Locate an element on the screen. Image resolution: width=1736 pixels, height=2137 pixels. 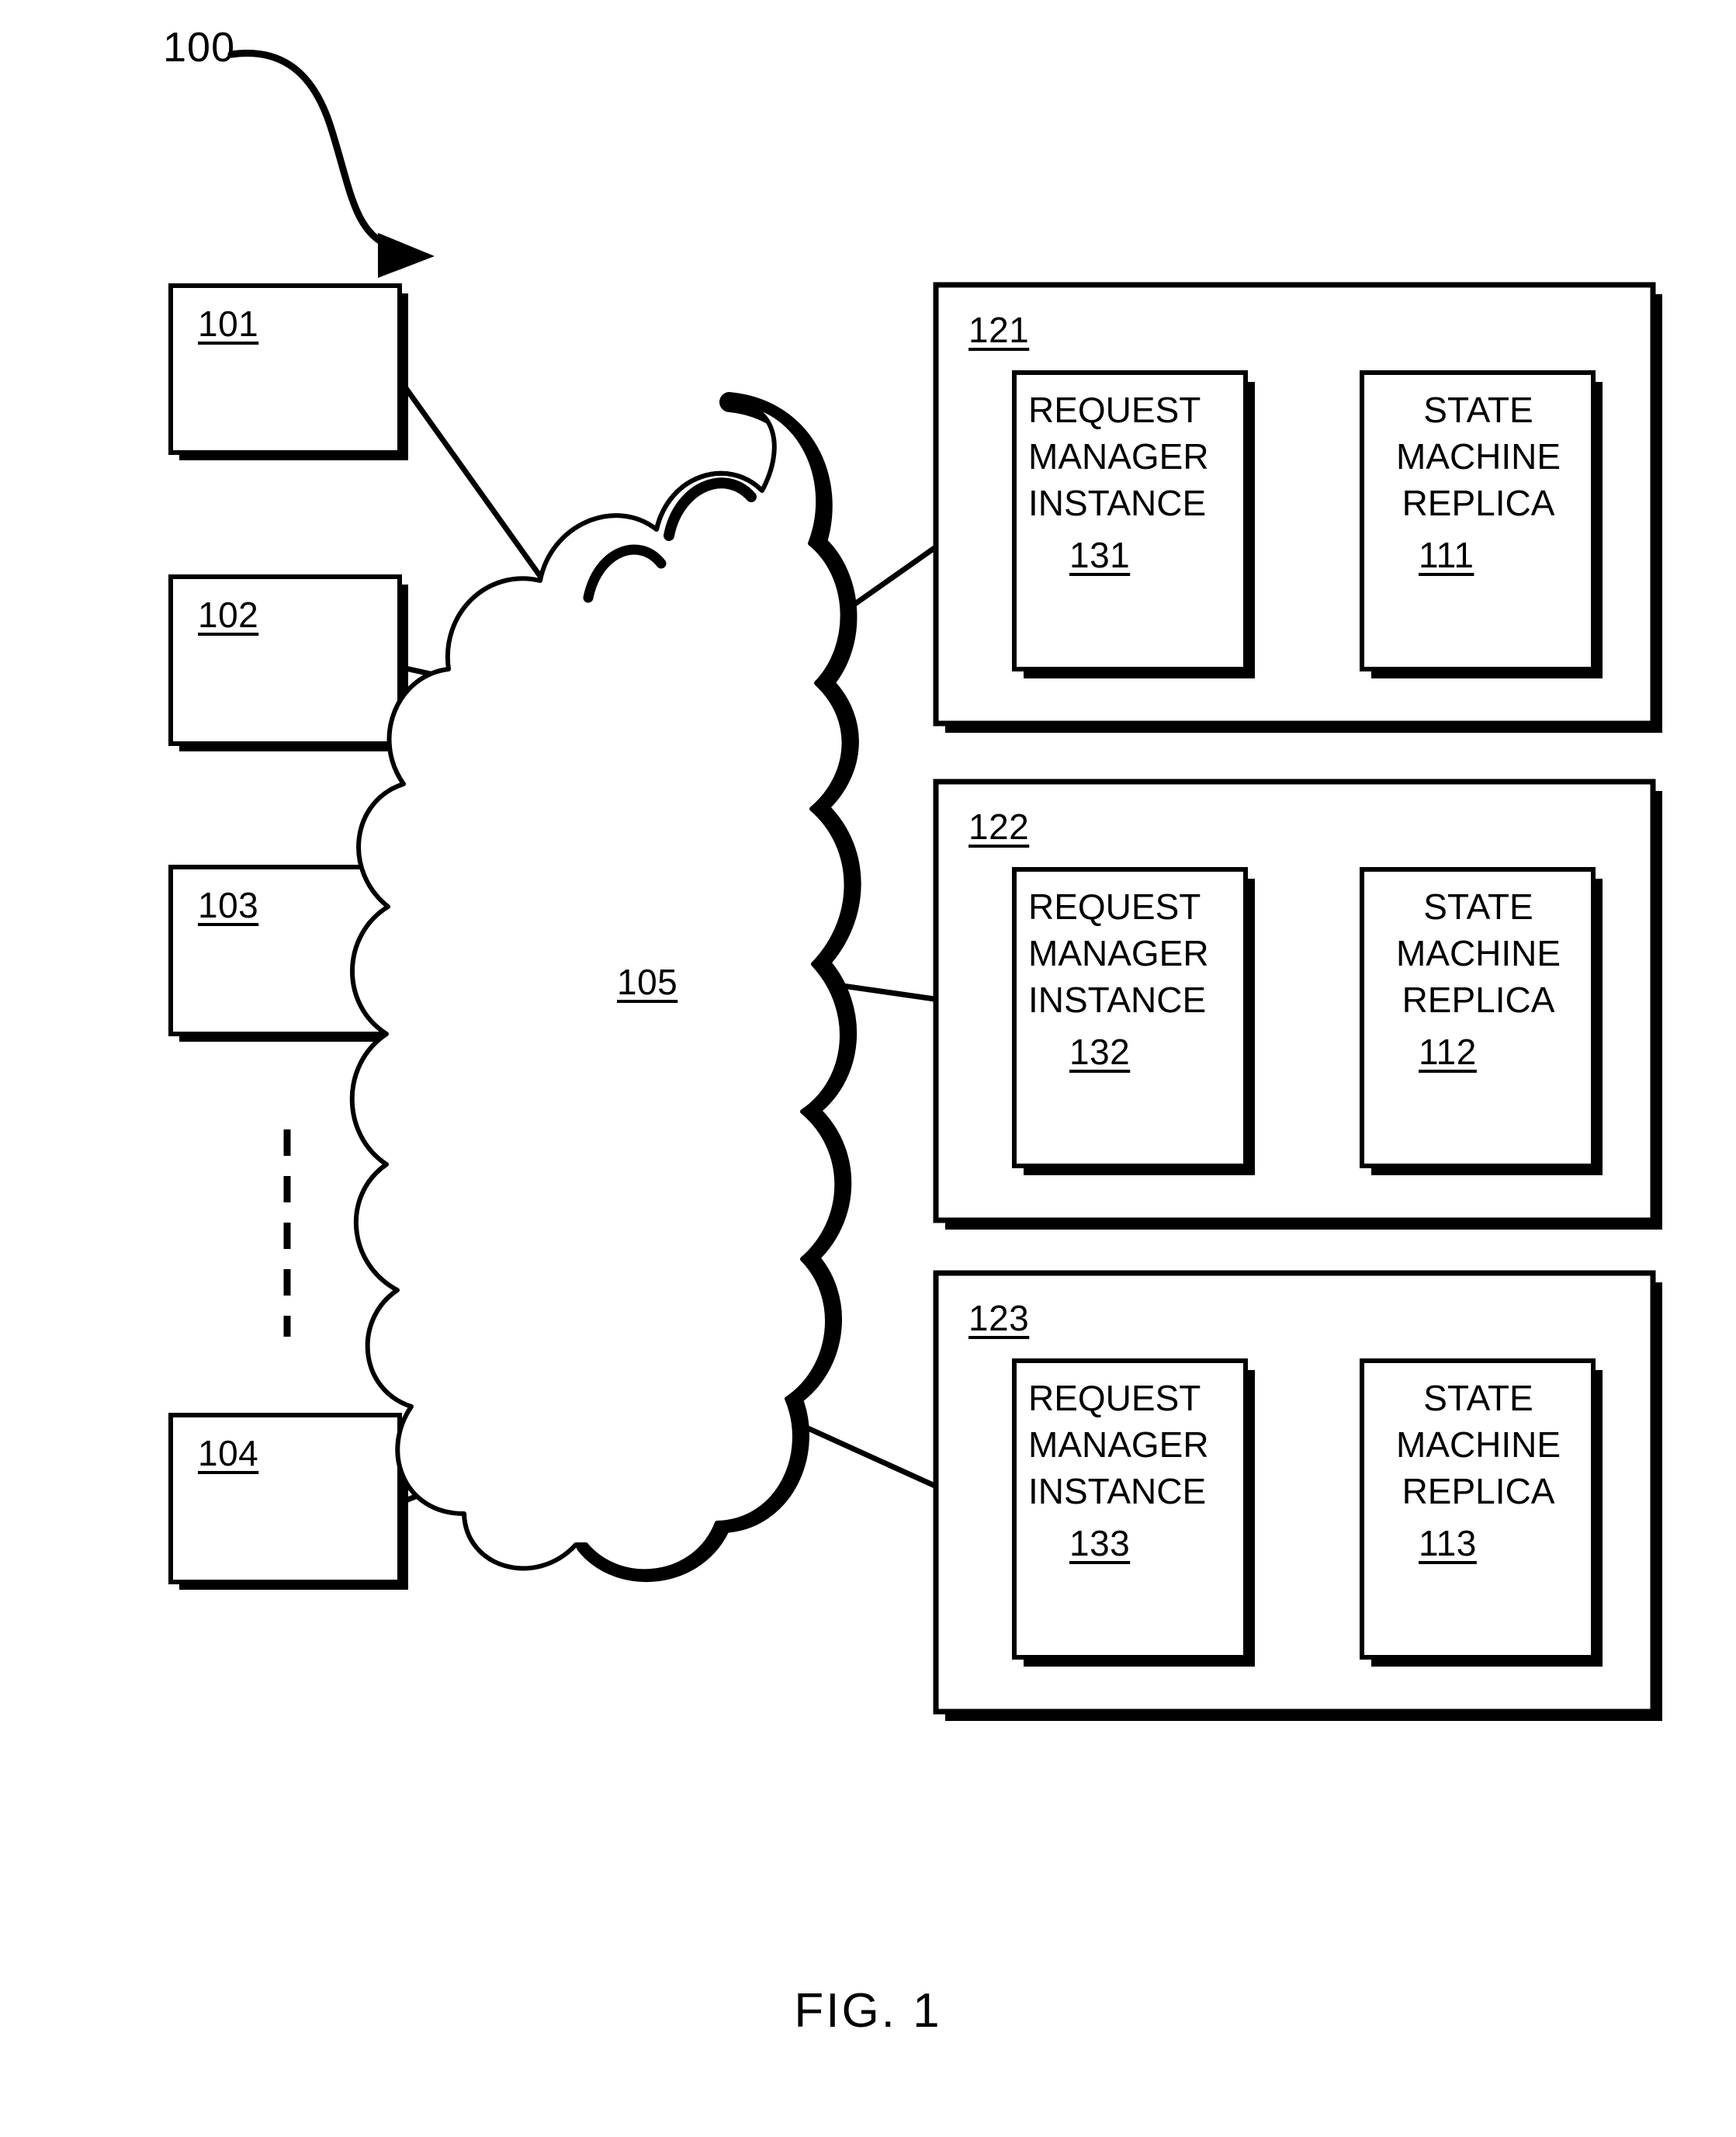
state-machine-title-113: STATE MACHINE REPLICA is located at coordinates (1478, 1444).